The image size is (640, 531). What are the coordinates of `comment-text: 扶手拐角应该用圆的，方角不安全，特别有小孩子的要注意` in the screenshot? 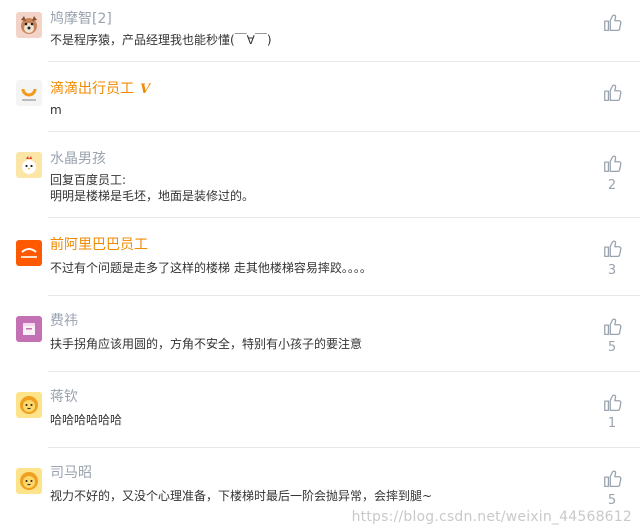 It's located at (206, 344).